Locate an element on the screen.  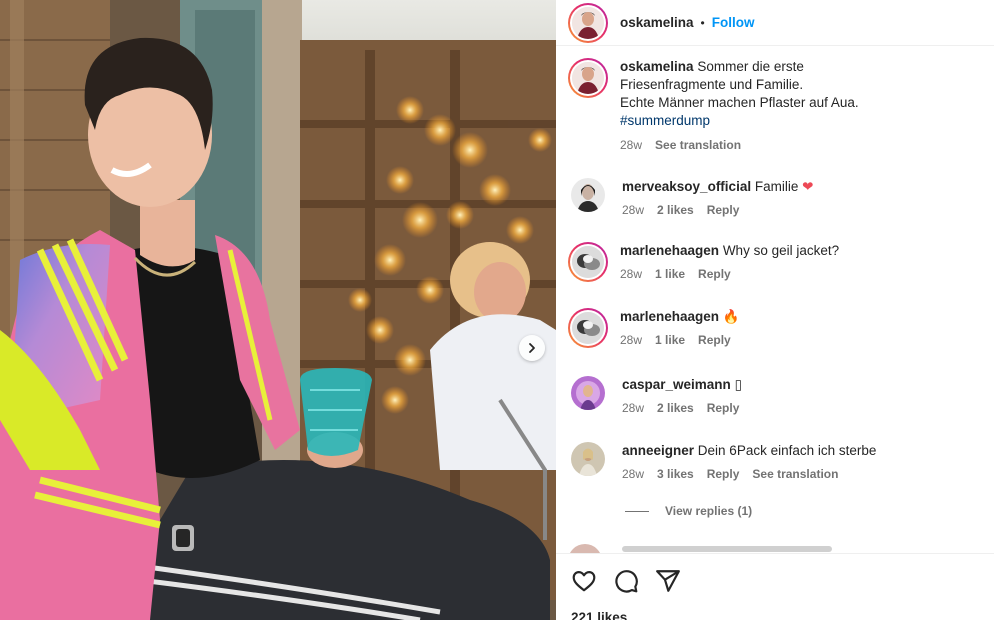
caption-avatar is located at coordinates (588, 78).